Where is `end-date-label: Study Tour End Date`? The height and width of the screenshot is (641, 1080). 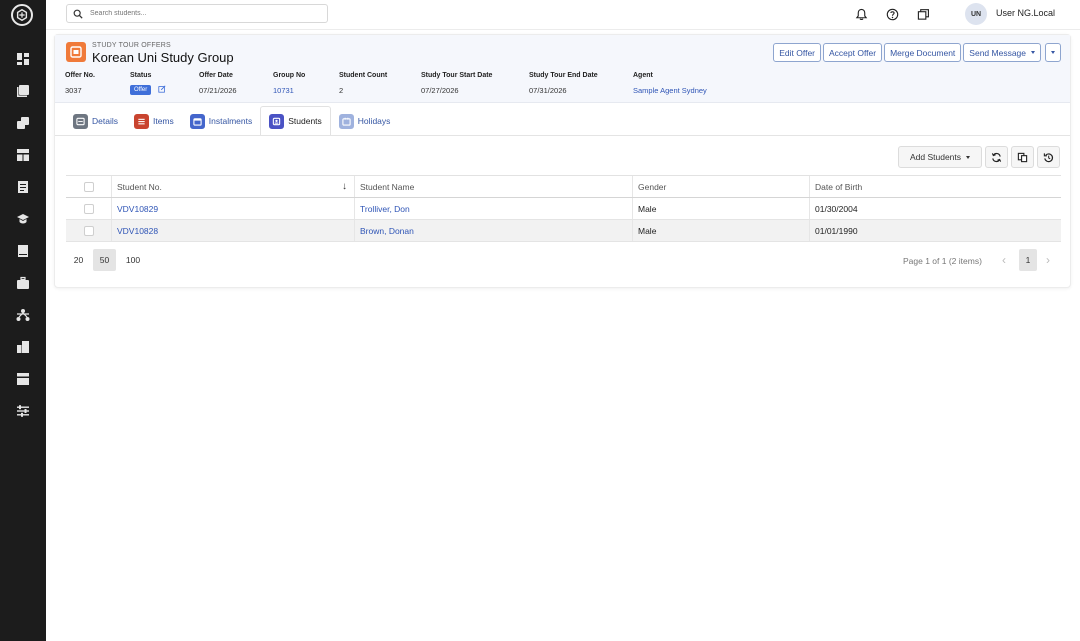
end-date-label: Study Tour End Date is located at coordinates (563, 75).